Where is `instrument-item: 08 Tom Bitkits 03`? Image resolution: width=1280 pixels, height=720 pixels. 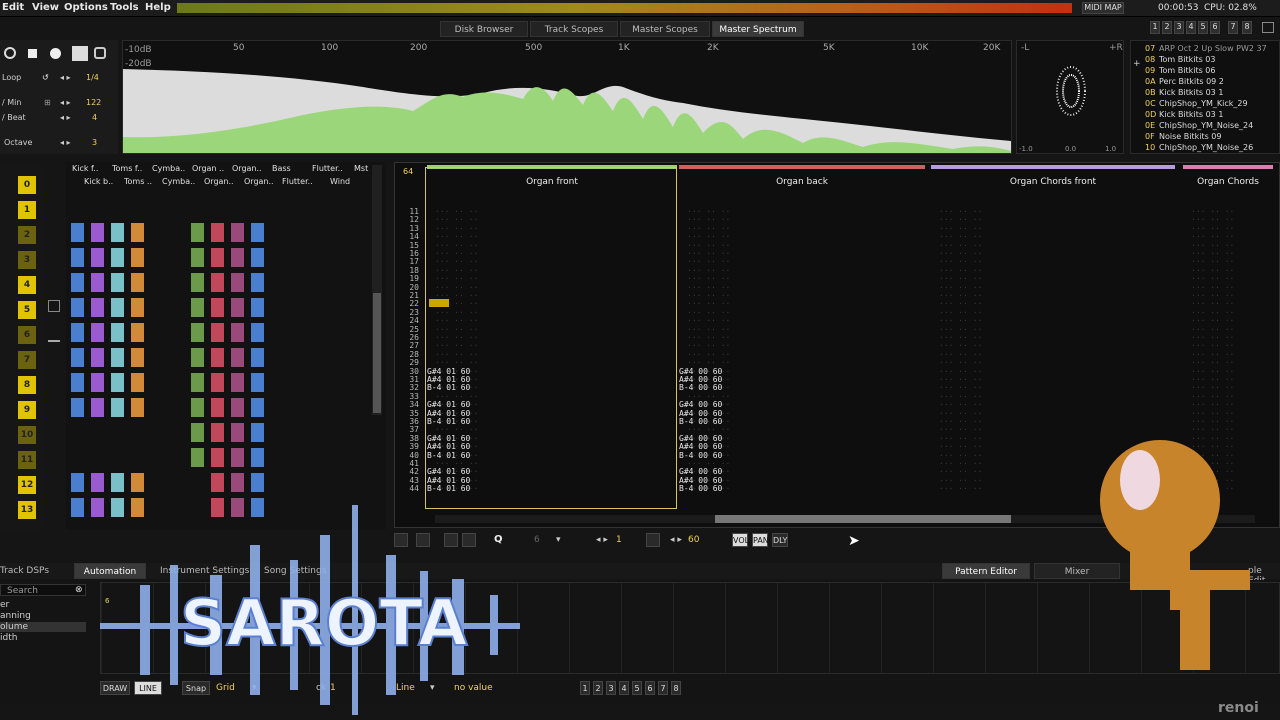 instrument-item: 08 Tom Bitkits 03 is located at coordinates (1180, 60).